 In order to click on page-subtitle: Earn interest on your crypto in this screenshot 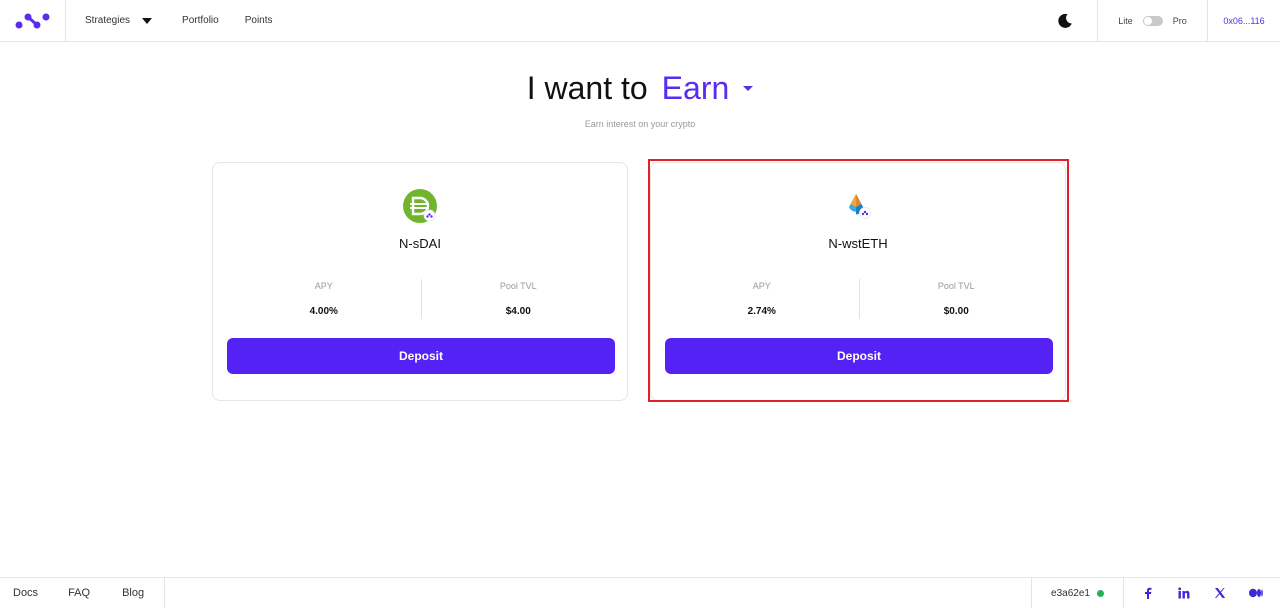, I will do `click(640, 124)`.